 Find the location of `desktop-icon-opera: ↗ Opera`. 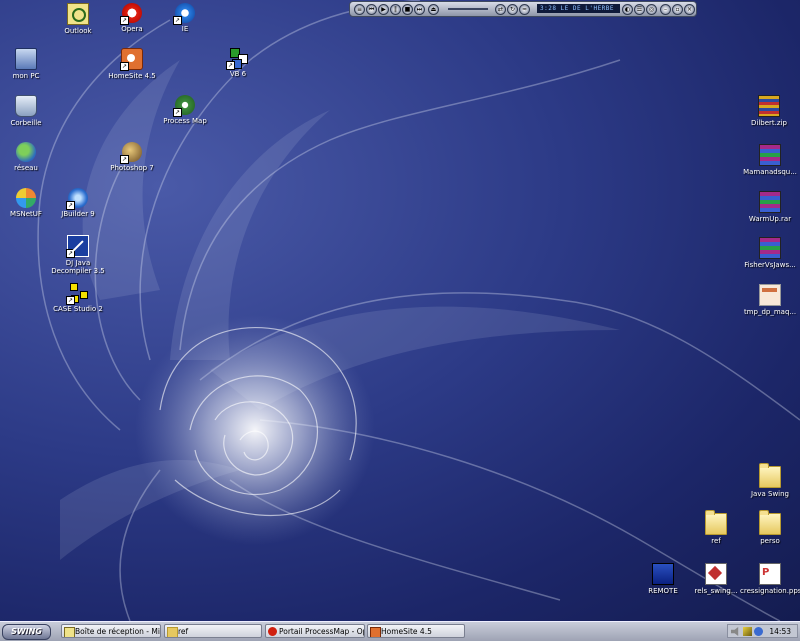

desktop-icon-opera: ↗ Opera is located at coordinates (132, 18).